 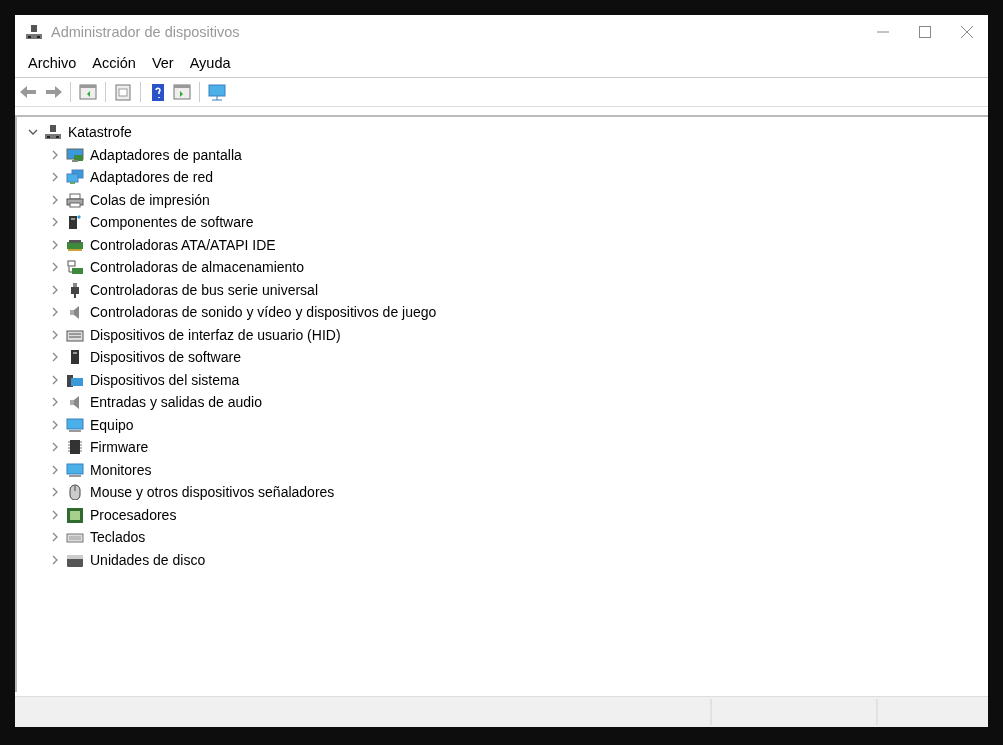 I want to click on tree-item: Monitores, so click(x=121, y=469).